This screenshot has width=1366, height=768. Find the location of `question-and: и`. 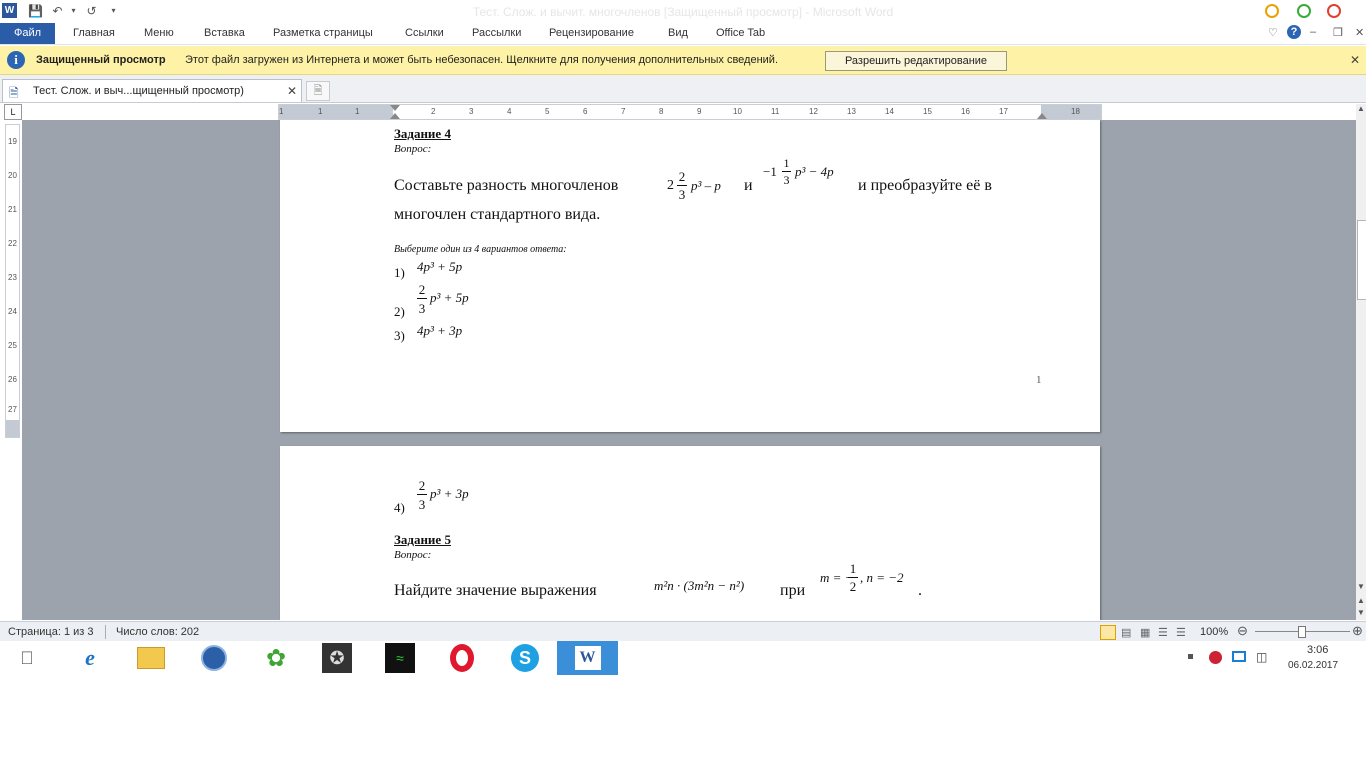

question-and: и is located at coordinates (748, 185).